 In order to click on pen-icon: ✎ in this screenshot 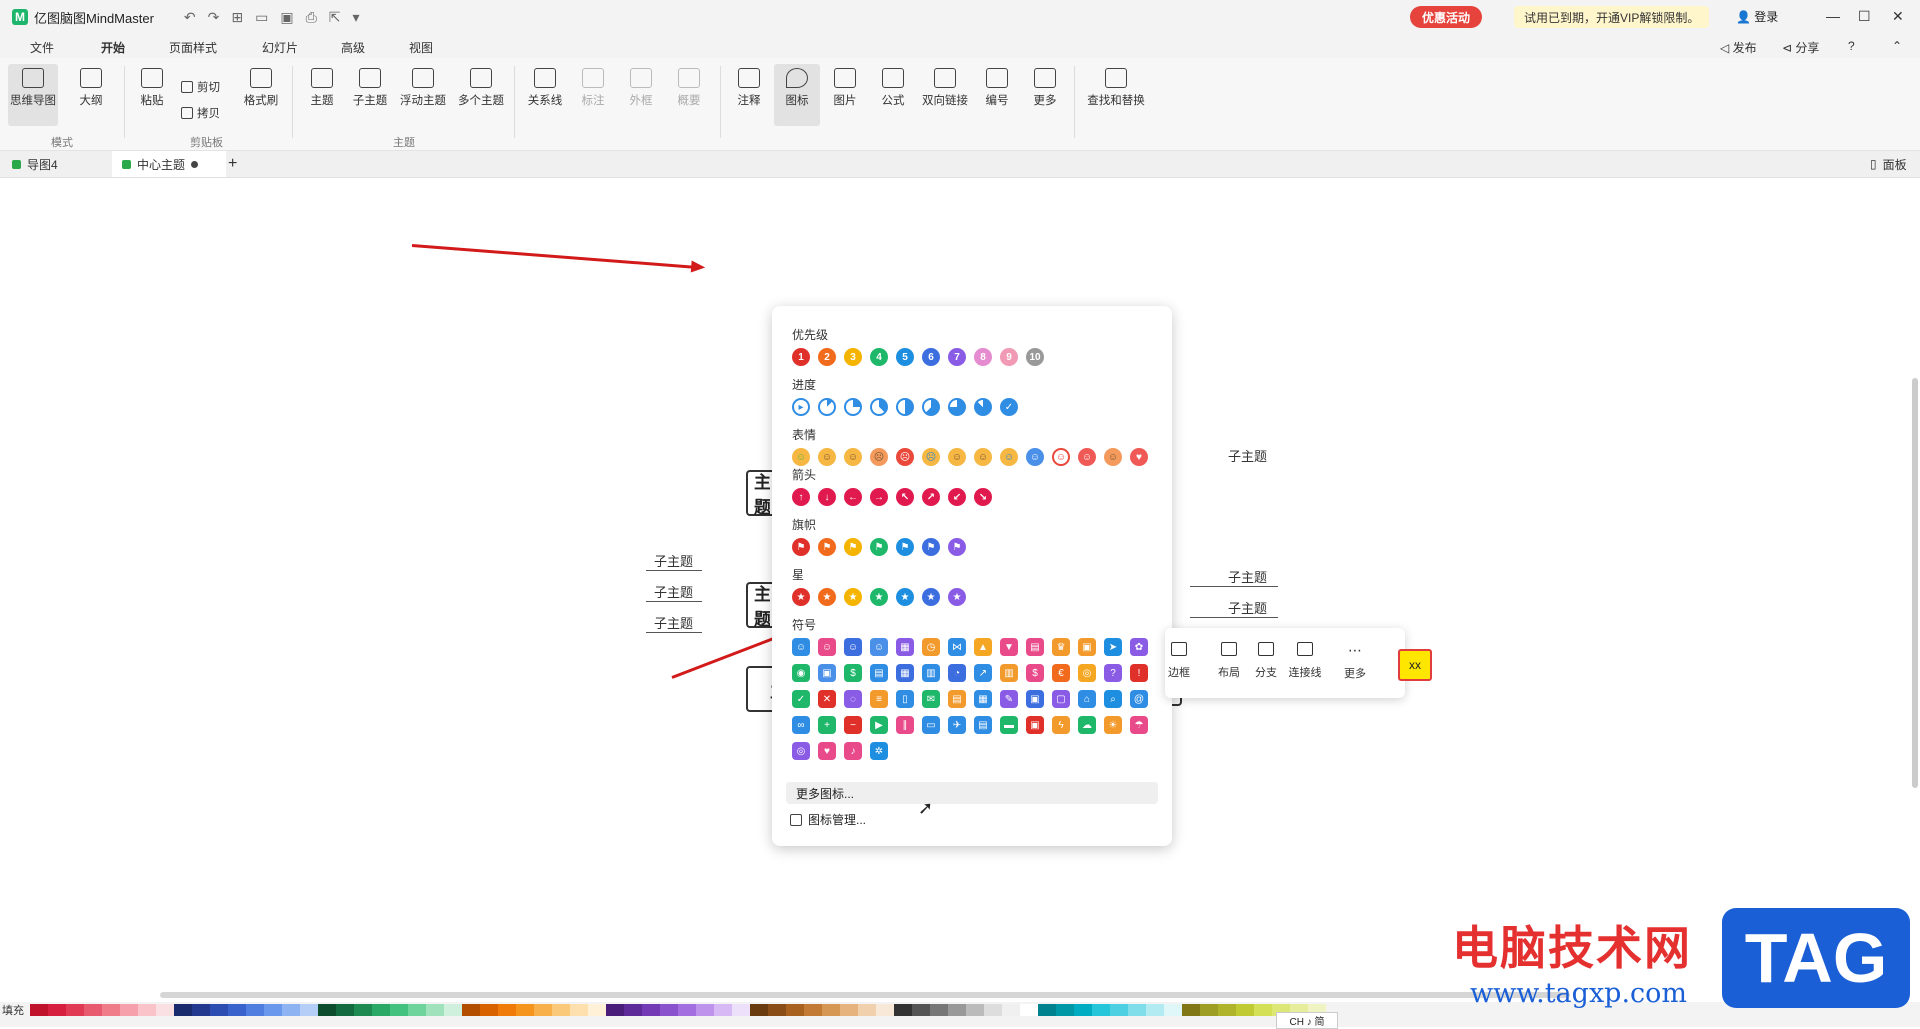, I will do `click(1009, 699)`.